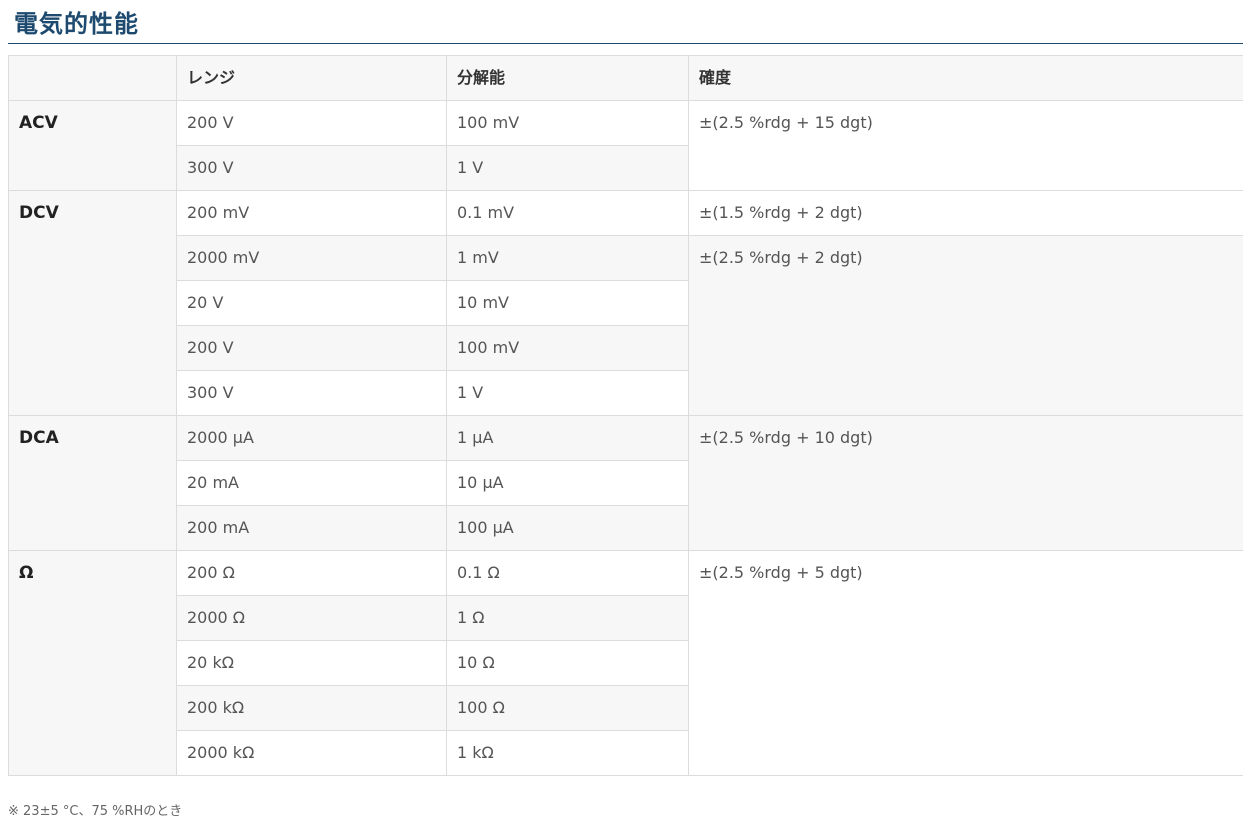 This screenshot has height=831, width=1243. I want to click on resolution-cell: 1 μA, so click(567, 438).